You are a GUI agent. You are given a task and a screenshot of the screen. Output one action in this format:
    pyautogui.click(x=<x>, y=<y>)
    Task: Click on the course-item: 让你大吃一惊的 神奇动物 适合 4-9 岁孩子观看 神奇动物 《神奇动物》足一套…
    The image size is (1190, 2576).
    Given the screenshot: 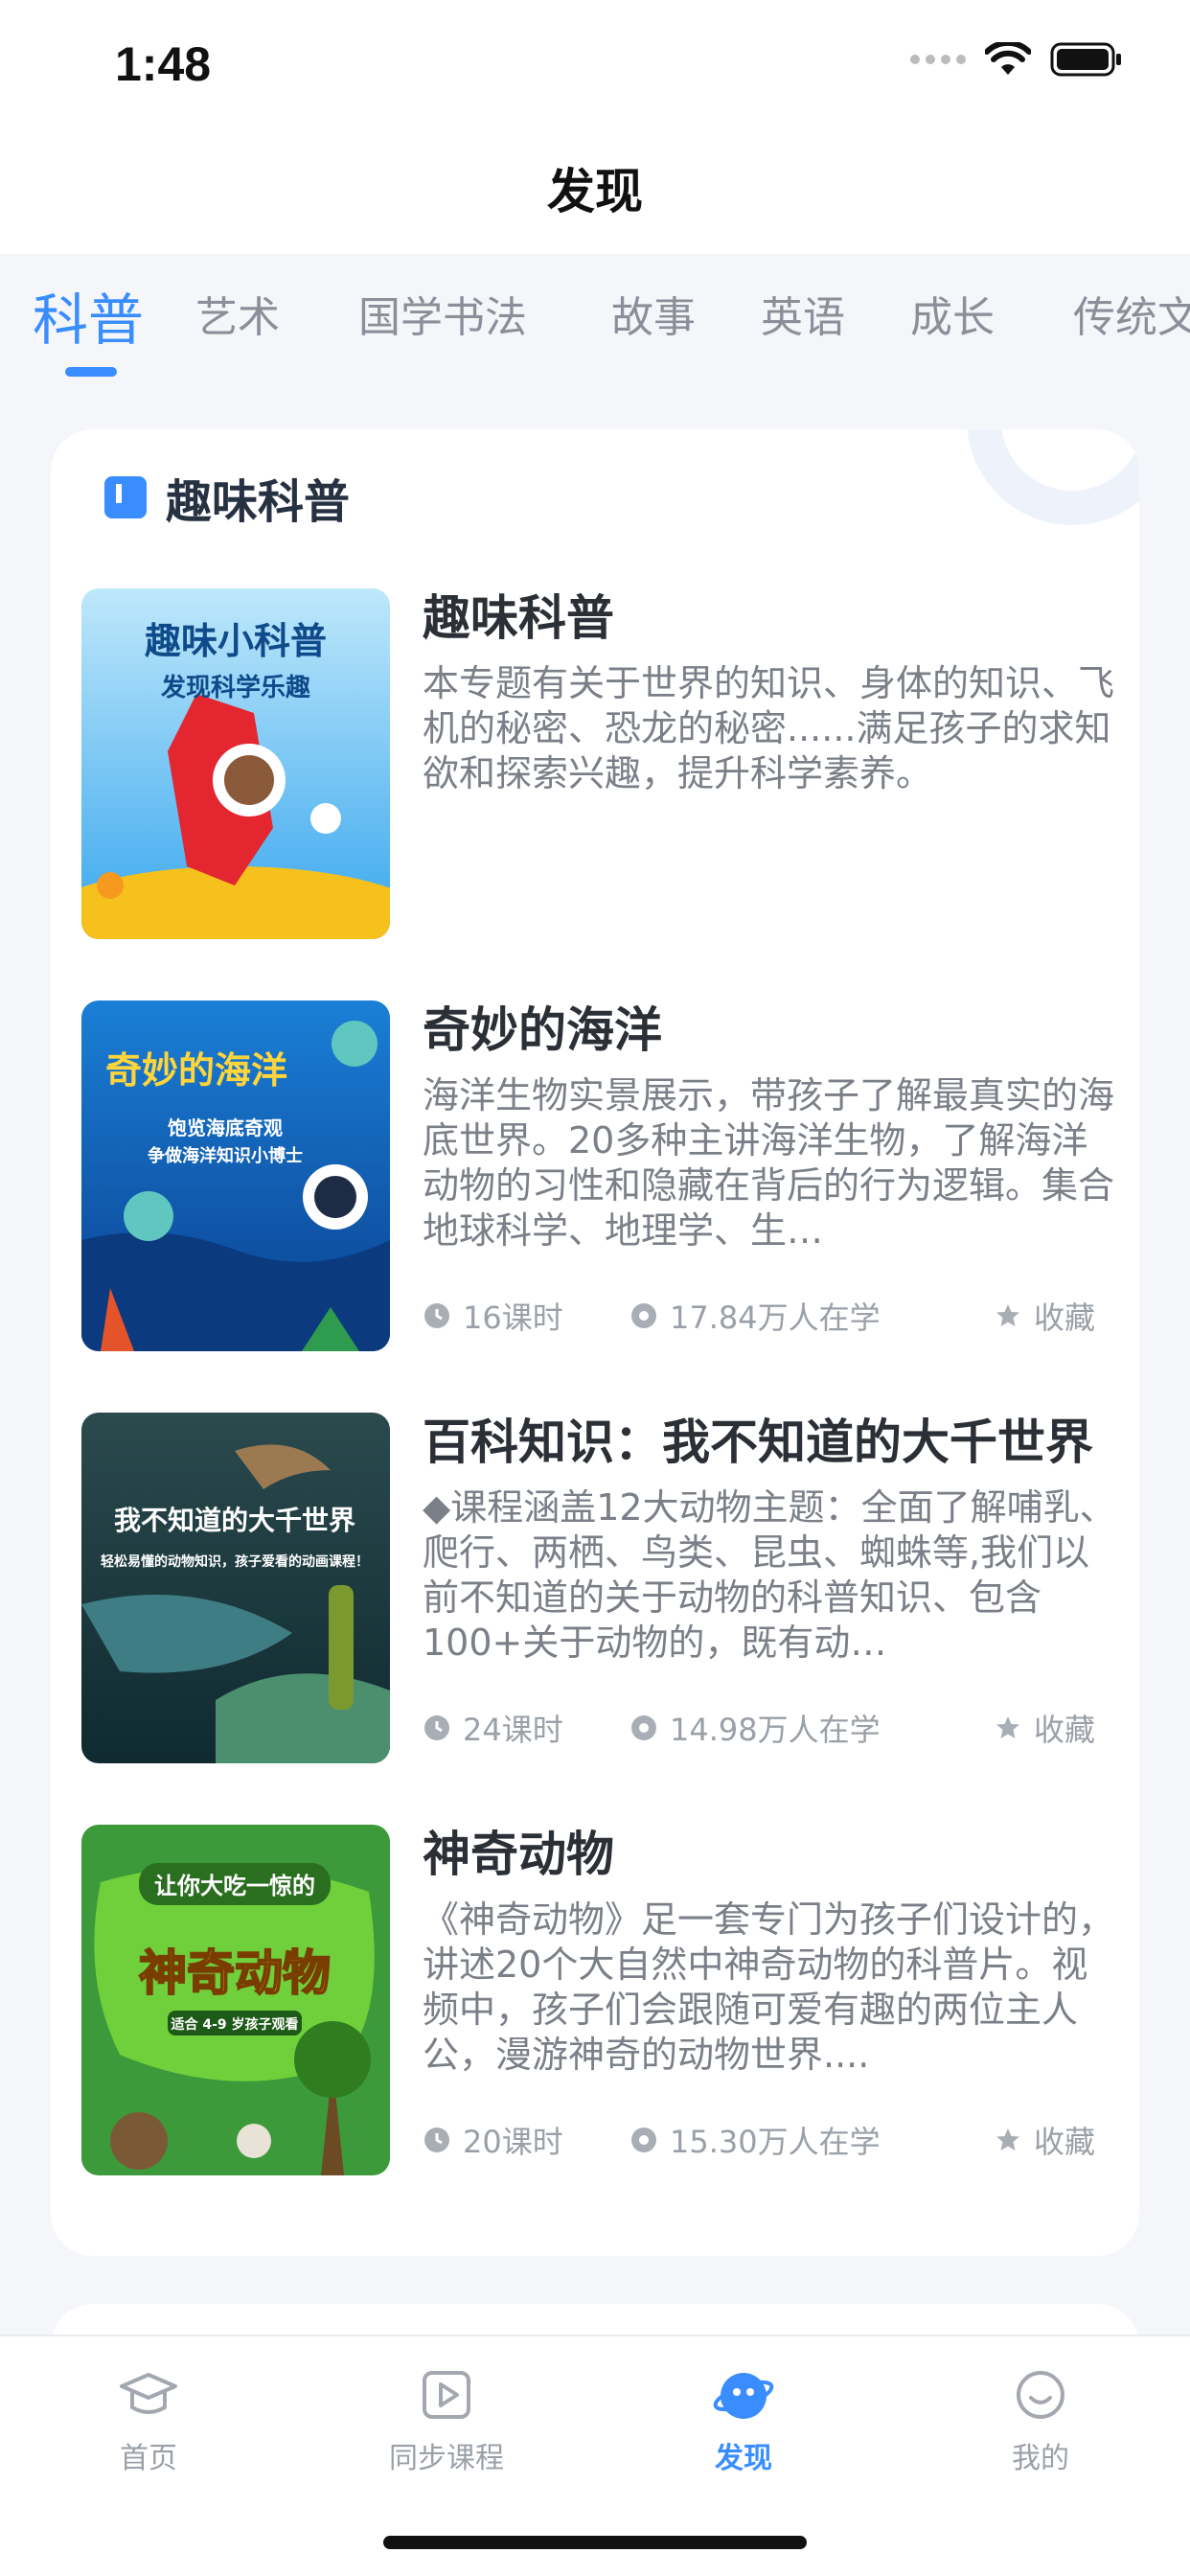 What is the action you would take?
    pyautogui.click(x=599, y=2007)
    